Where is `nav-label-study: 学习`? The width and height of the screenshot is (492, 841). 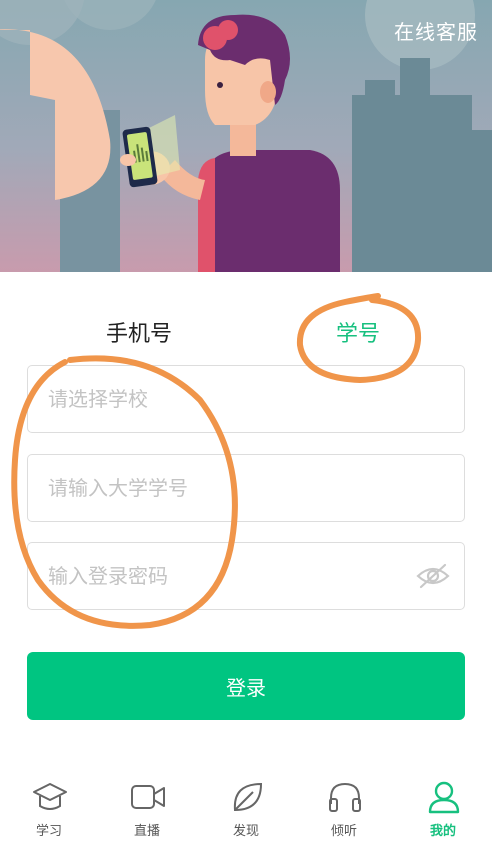
nav-label-study: 学习 is located at coordinates (48, 831).